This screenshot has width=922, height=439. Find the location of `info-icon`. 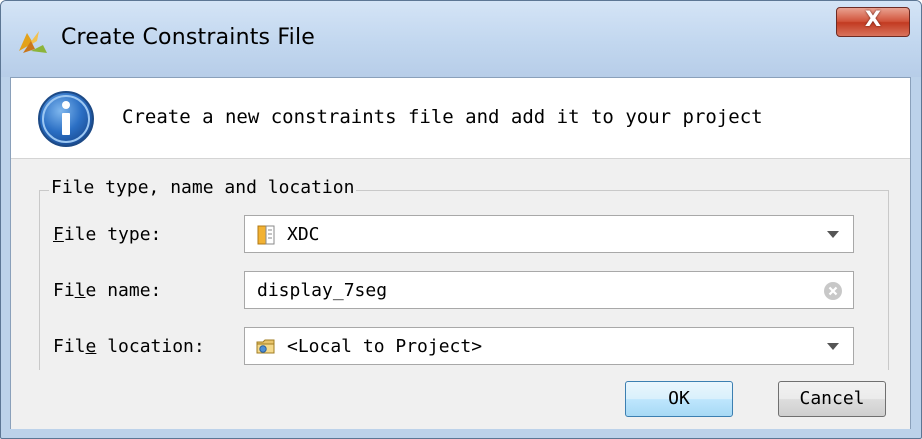

info-icon is located at coordinates (66, 119).